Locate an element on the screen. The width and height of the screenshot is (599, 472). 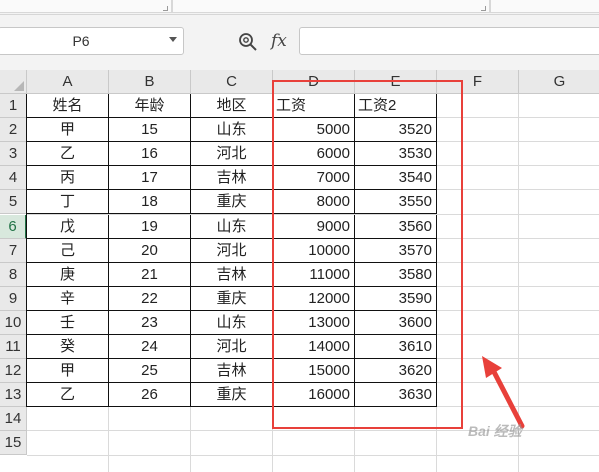
cell-c8: 吉林 is located at coordinates (232, 274).